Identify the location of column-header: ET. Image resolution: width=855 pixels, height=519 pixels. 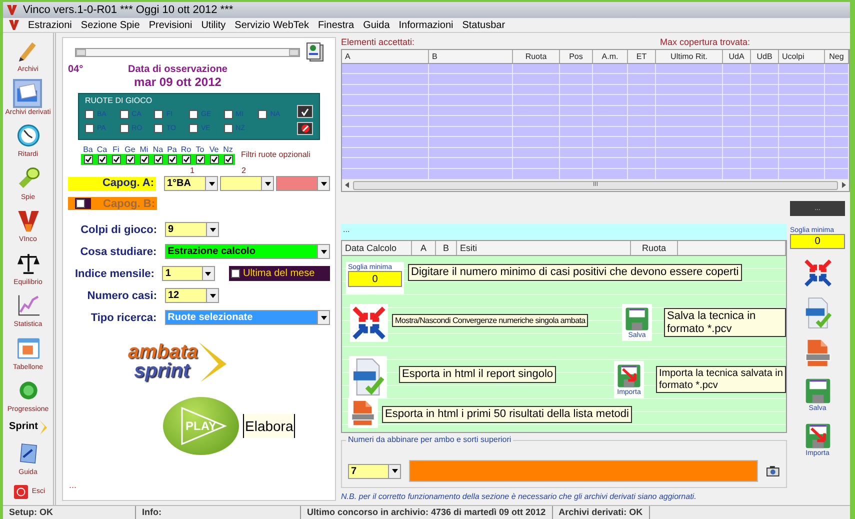
(642, 56).